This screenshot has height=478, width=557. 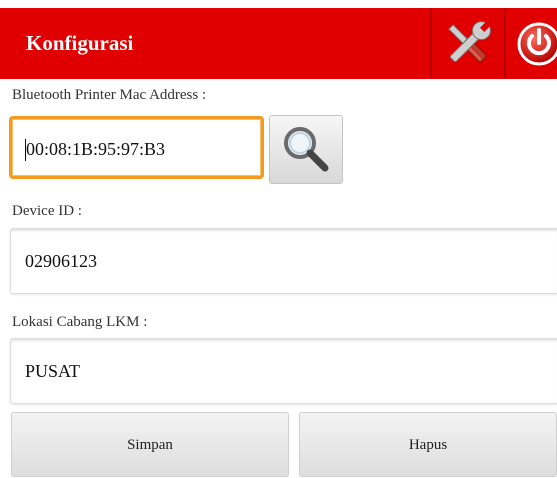 I want to click on device-id-input: 02906123, so click(x=283, y=261).